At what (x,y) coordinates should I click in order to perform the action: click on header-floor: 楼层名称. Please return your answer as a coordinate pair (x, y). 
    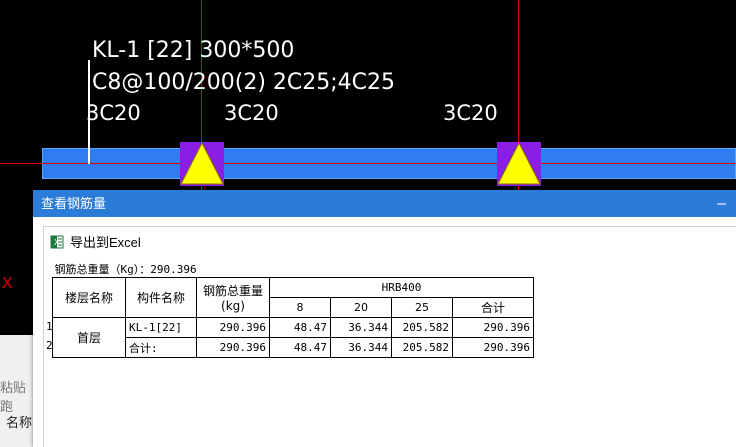
    Looking at the image, I should click on (89, 297).